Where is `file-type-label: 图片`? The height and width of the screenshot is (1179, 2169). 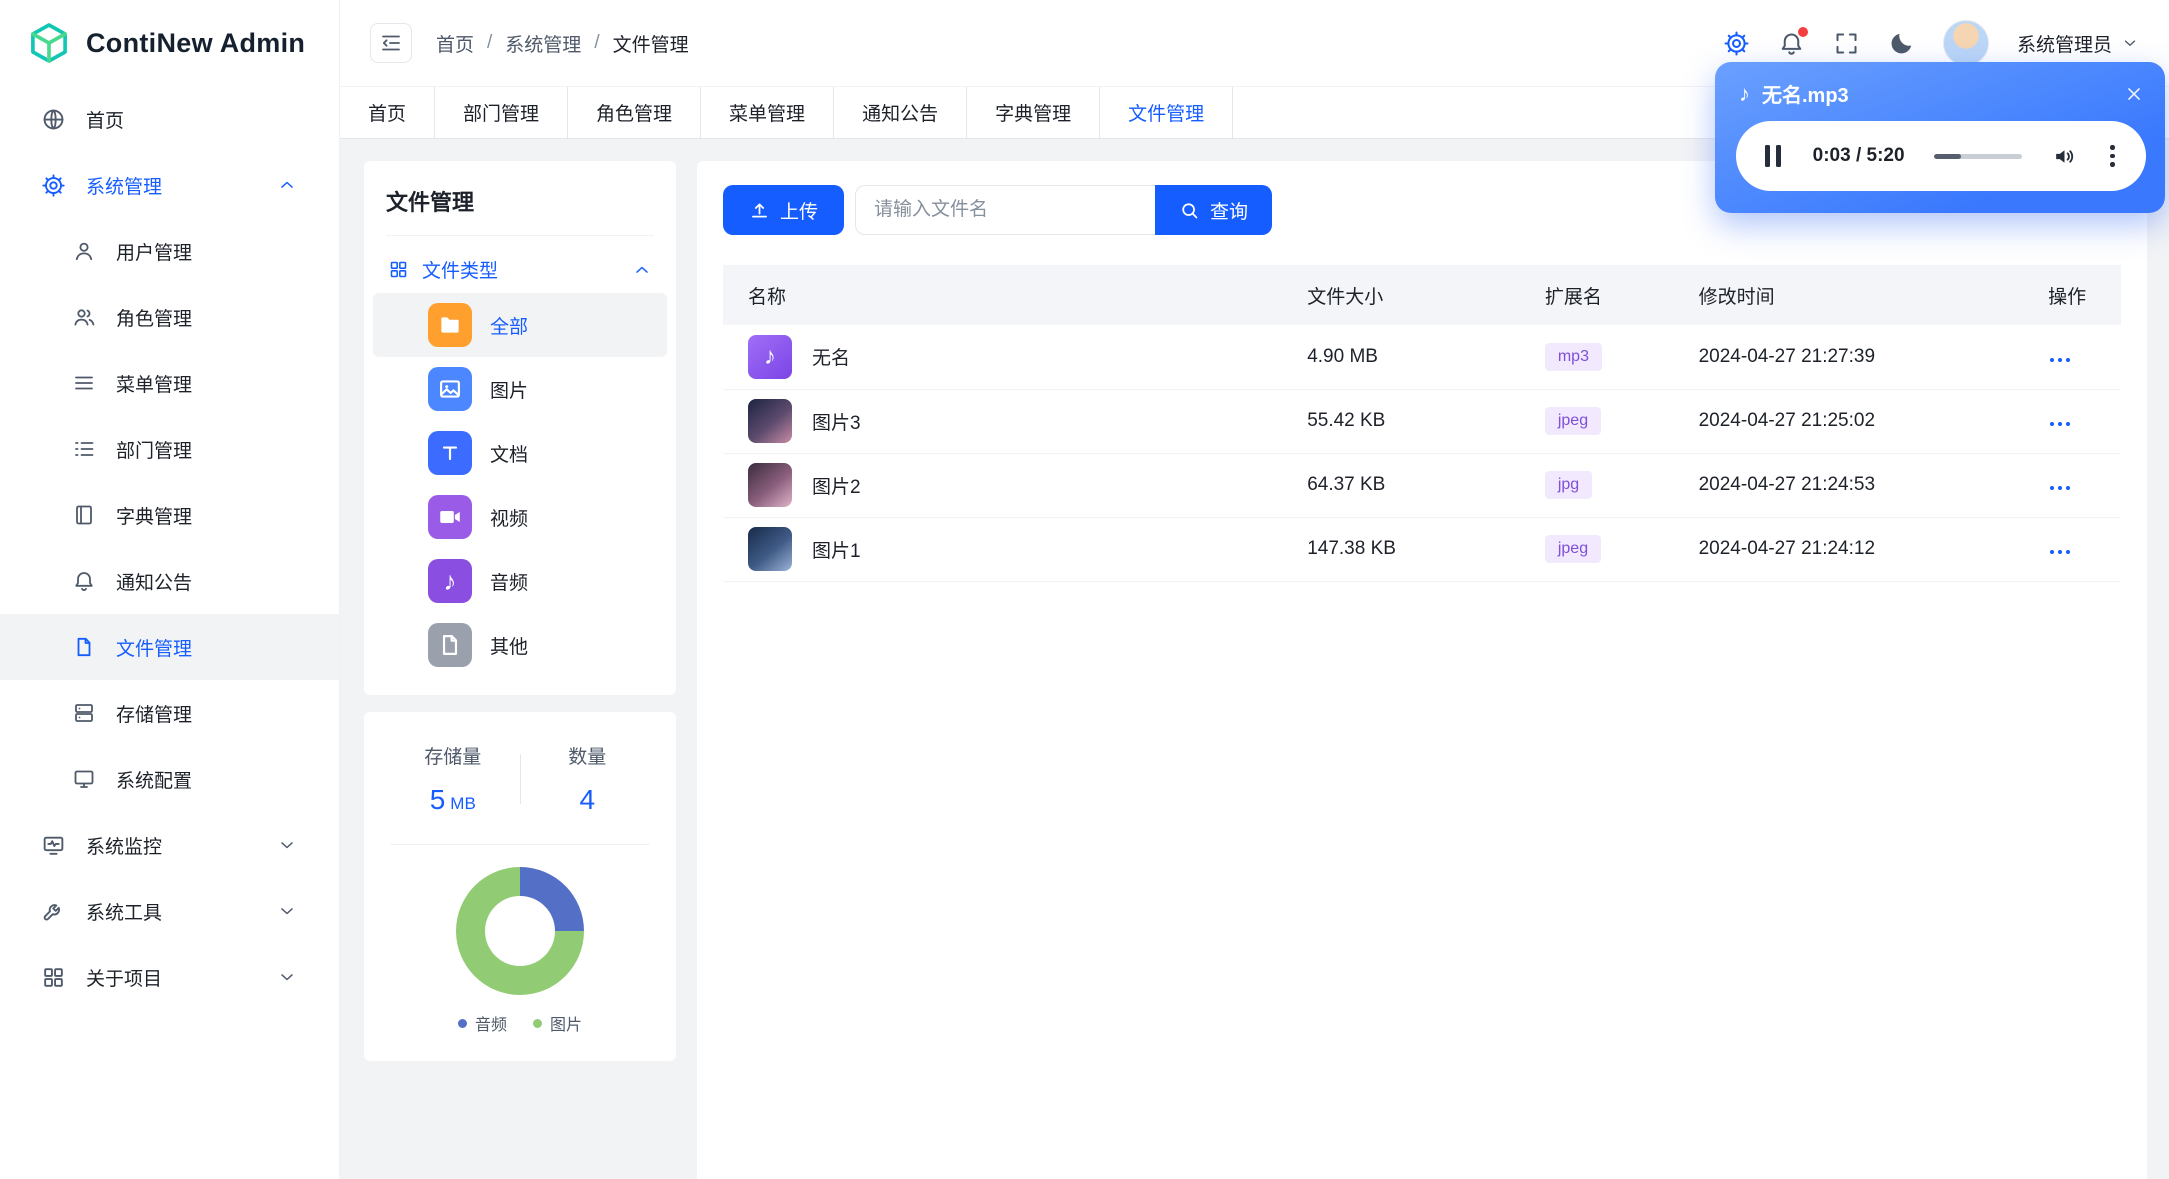 file-type-label: 图片 is located at coordinates (509, 391).